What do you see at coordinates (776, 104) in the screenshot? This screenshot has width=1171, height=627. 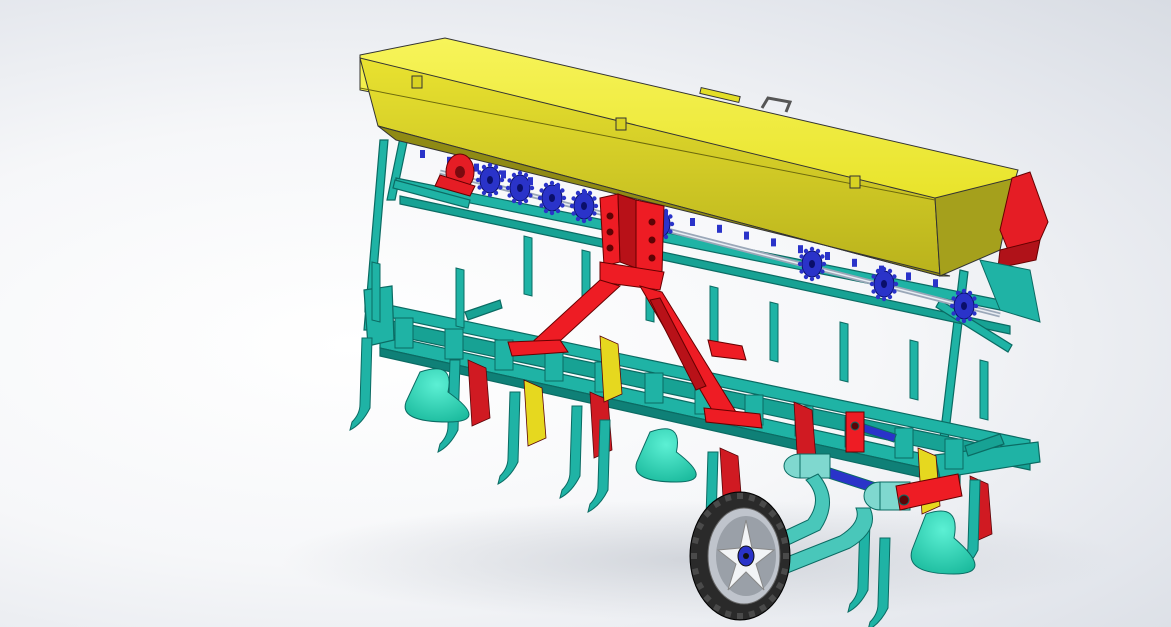 I see `lid-handle` at bounding box center [776, 104].